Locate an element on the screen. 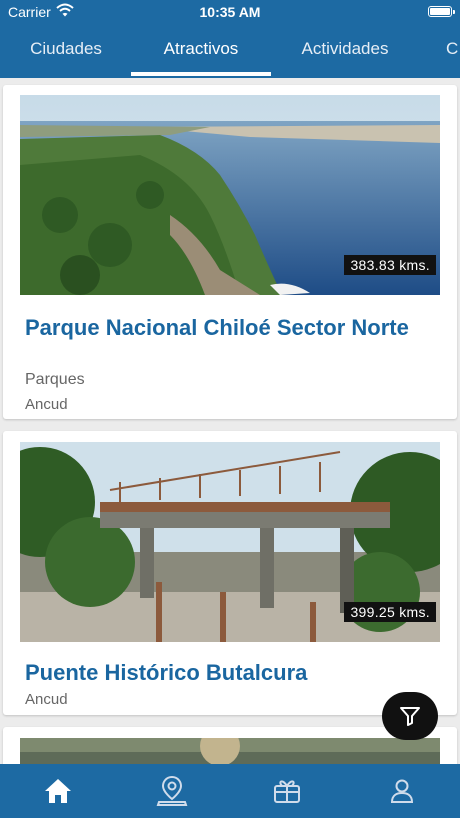 The width and height of the screenshot is (460, 818). nav-profile is located at coordinates (402, 791).